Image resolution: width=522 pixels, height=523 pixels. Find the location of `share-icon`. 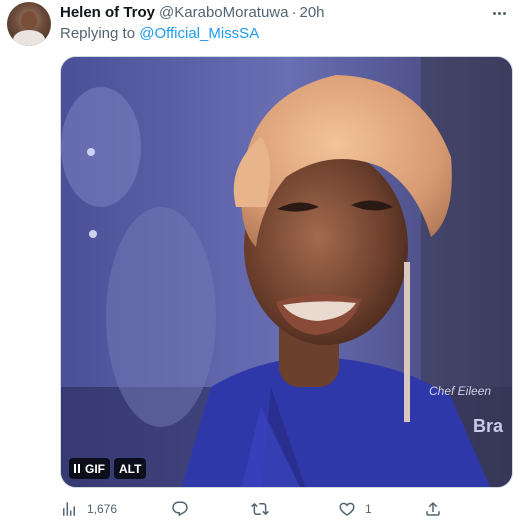

share-icon is located at coordinates (433, 508).